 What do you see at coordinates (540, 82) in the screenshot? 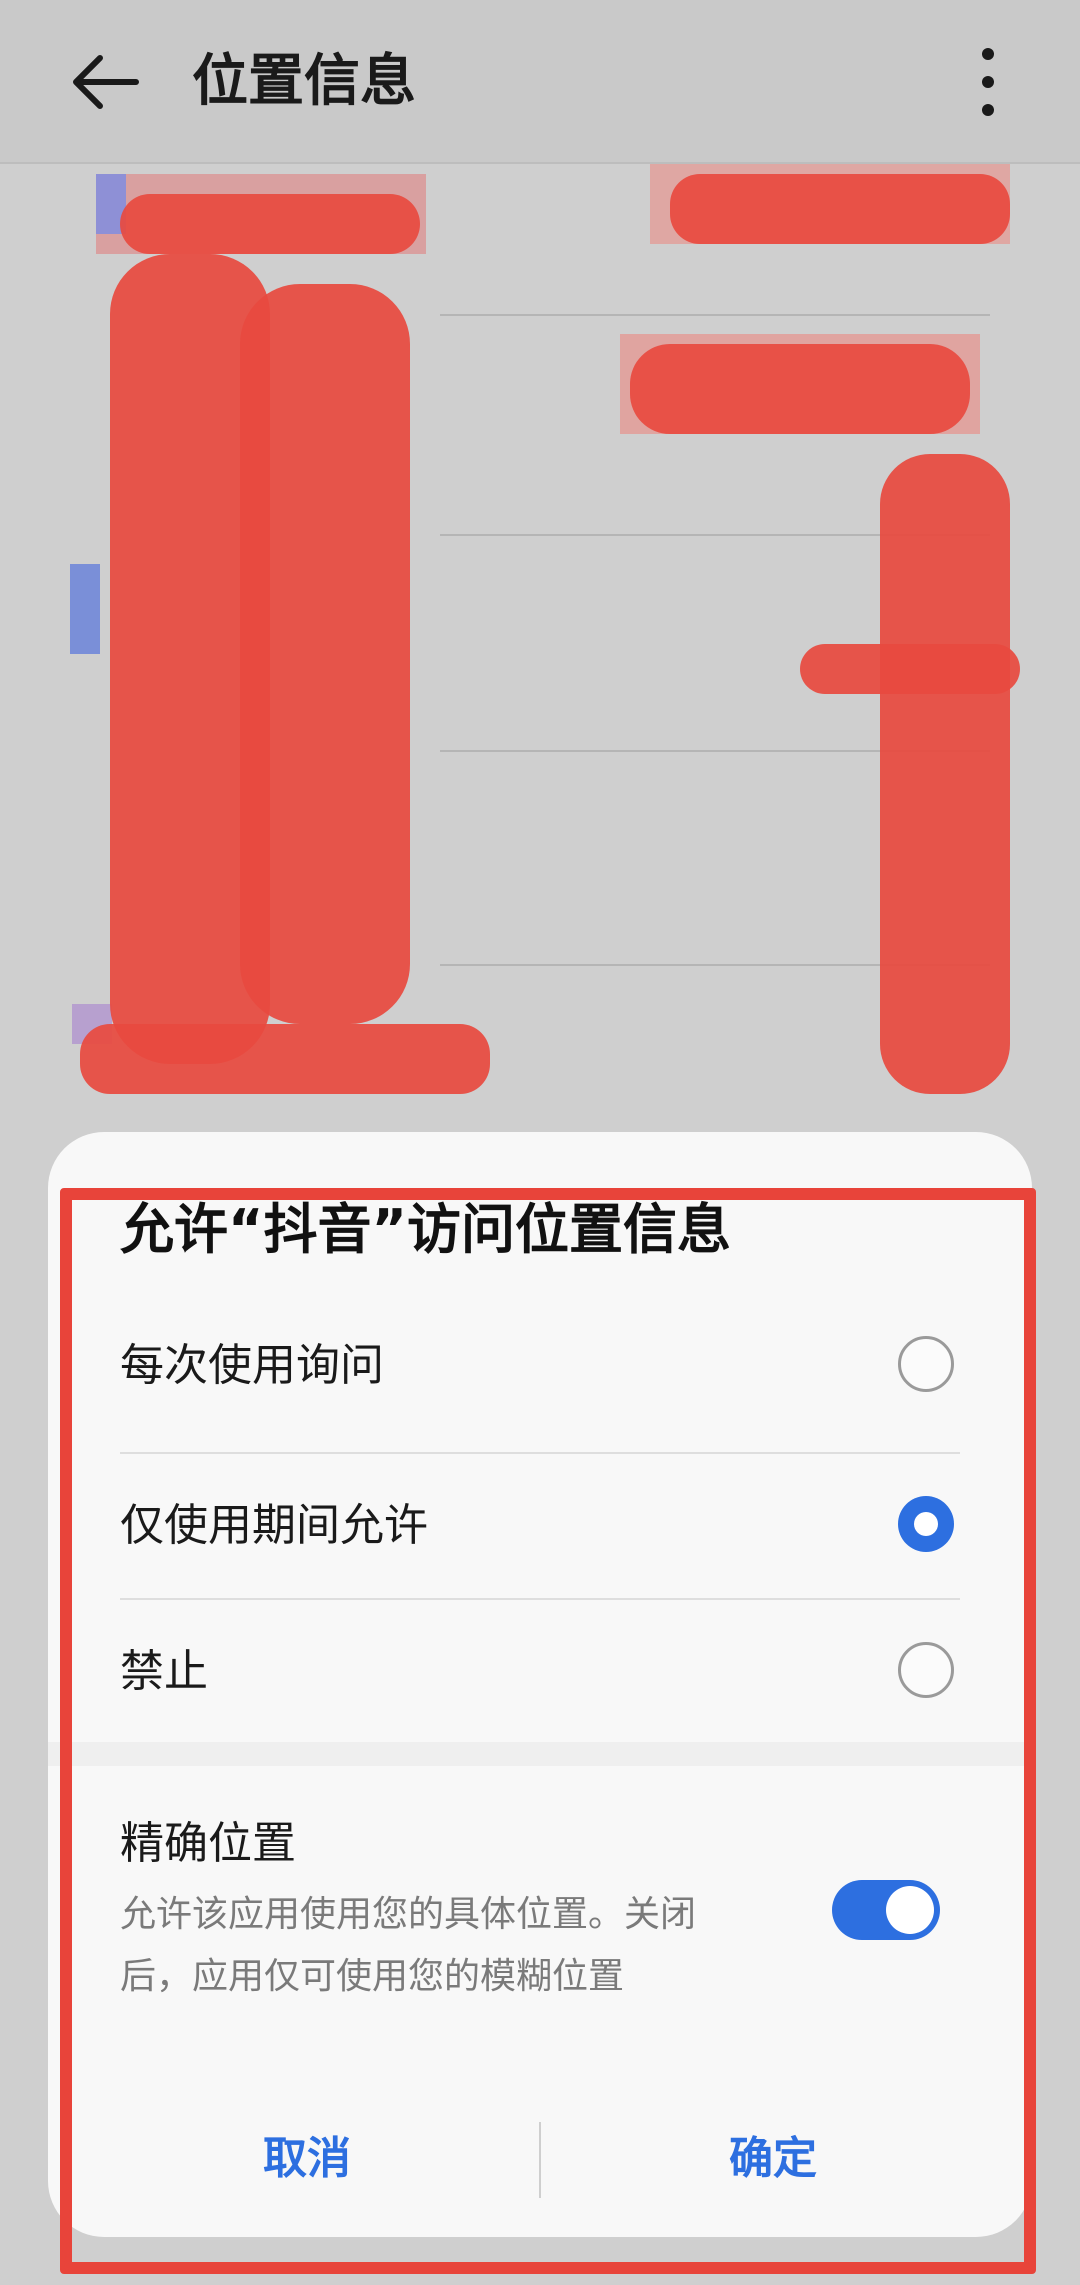
I see `app-bar: 位置信息` at bounding box center [540, 82].